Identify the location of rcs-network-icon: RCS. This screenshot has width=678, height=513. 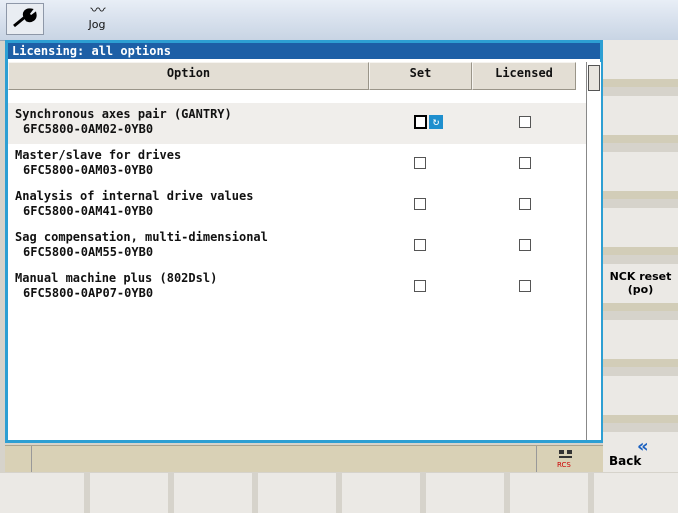
(566, 459).